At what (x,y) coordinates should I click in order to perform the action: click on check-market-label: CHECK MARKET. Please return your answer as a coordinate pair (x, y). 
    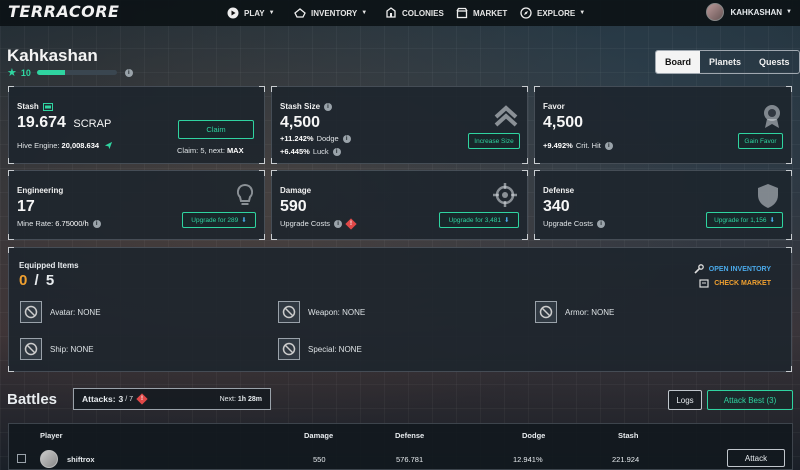
    Looking at the image, I should click on (742, 283).